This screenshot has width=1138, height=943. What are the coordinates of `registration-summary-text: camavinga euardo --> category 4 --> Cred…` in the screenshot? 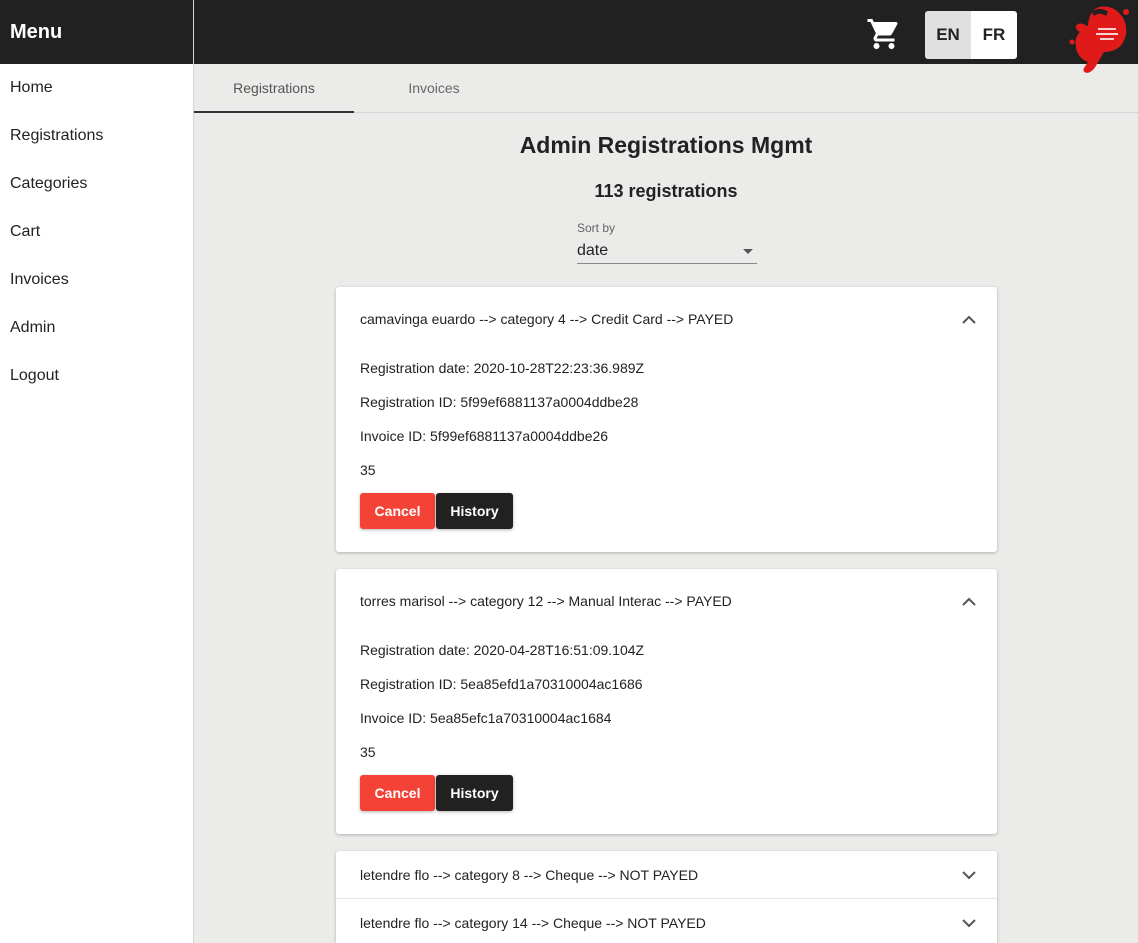 It's located at (547, 319).